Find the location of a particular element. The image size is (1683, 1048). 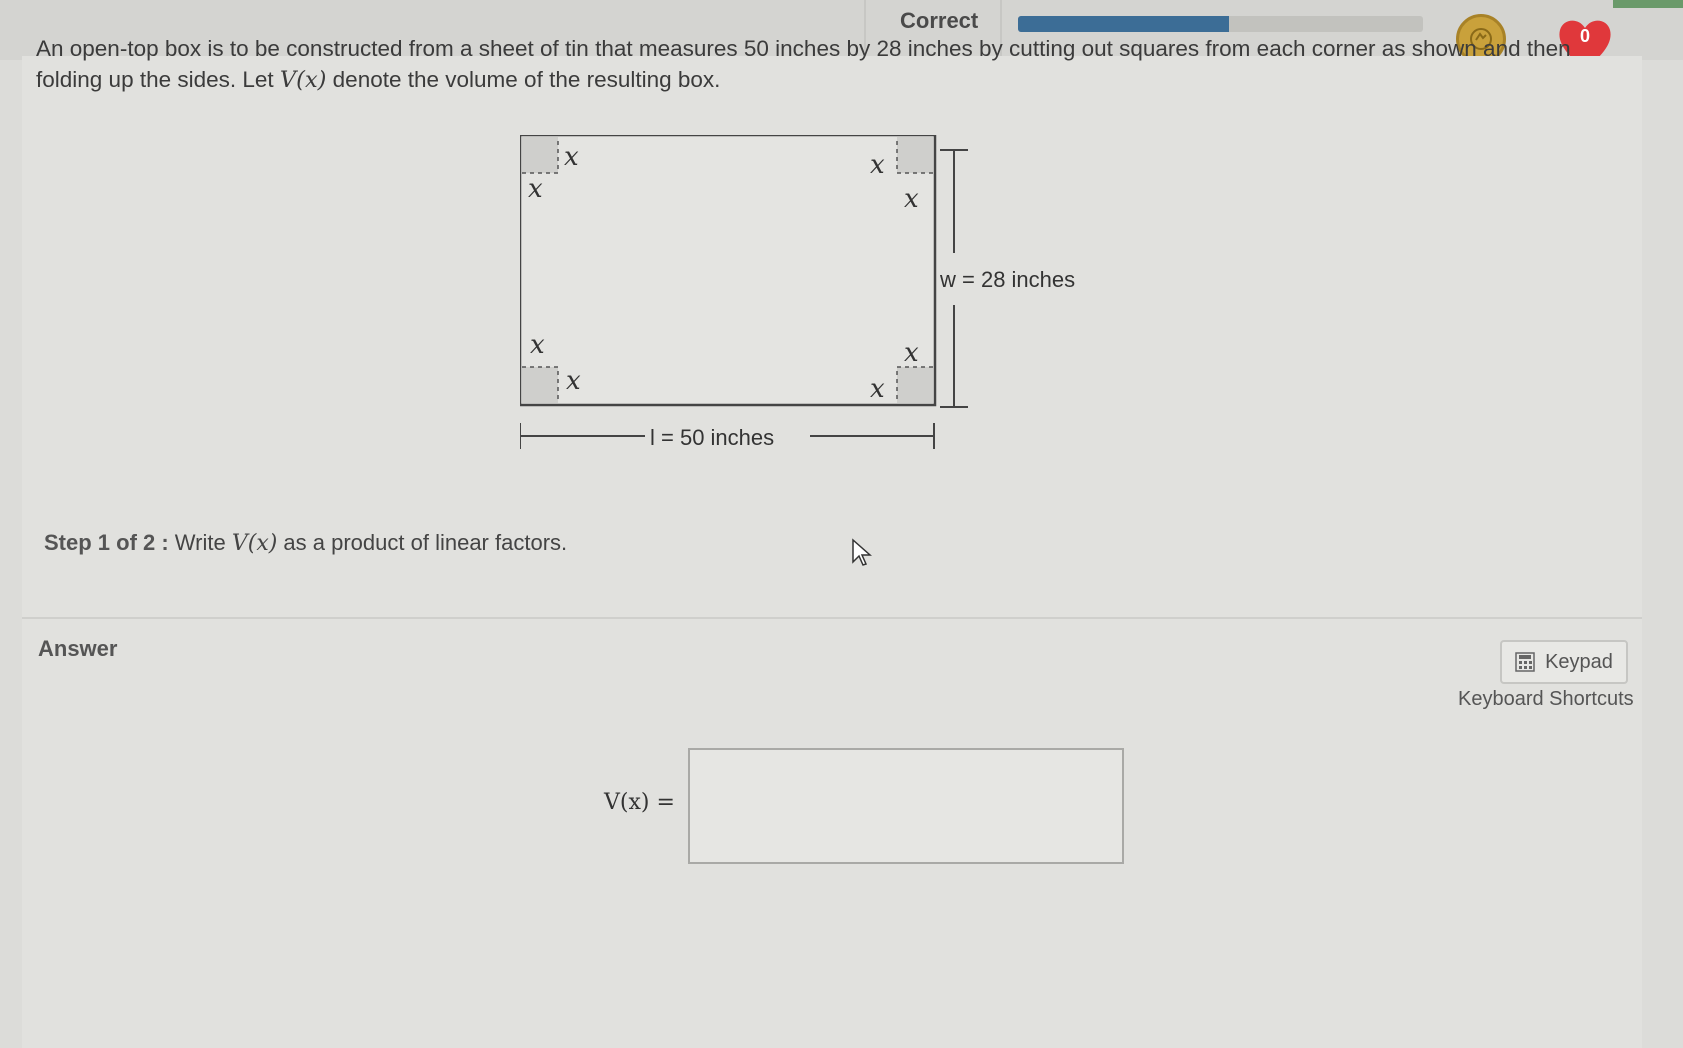

answer-input-label: V(x) = is located at coordinates (639, 802).